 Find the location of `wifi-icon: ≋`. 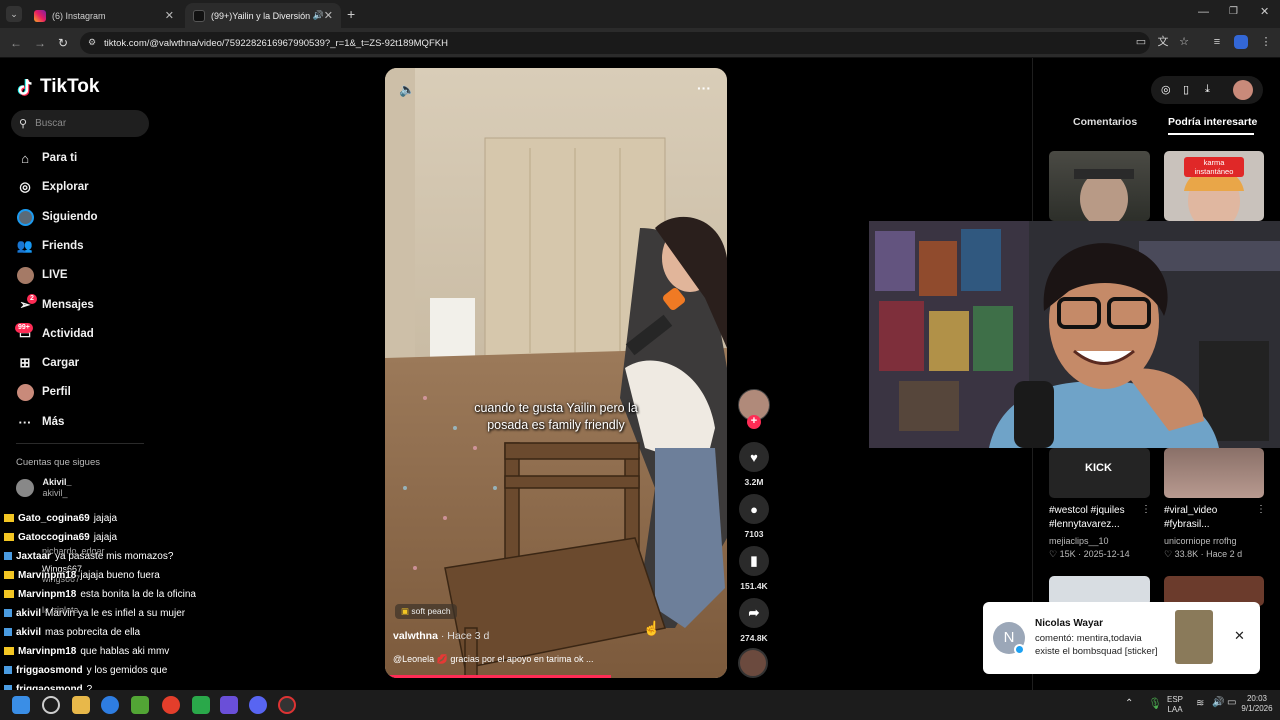

wifi-icon: ≋ is located at coordinates (1200, 703).